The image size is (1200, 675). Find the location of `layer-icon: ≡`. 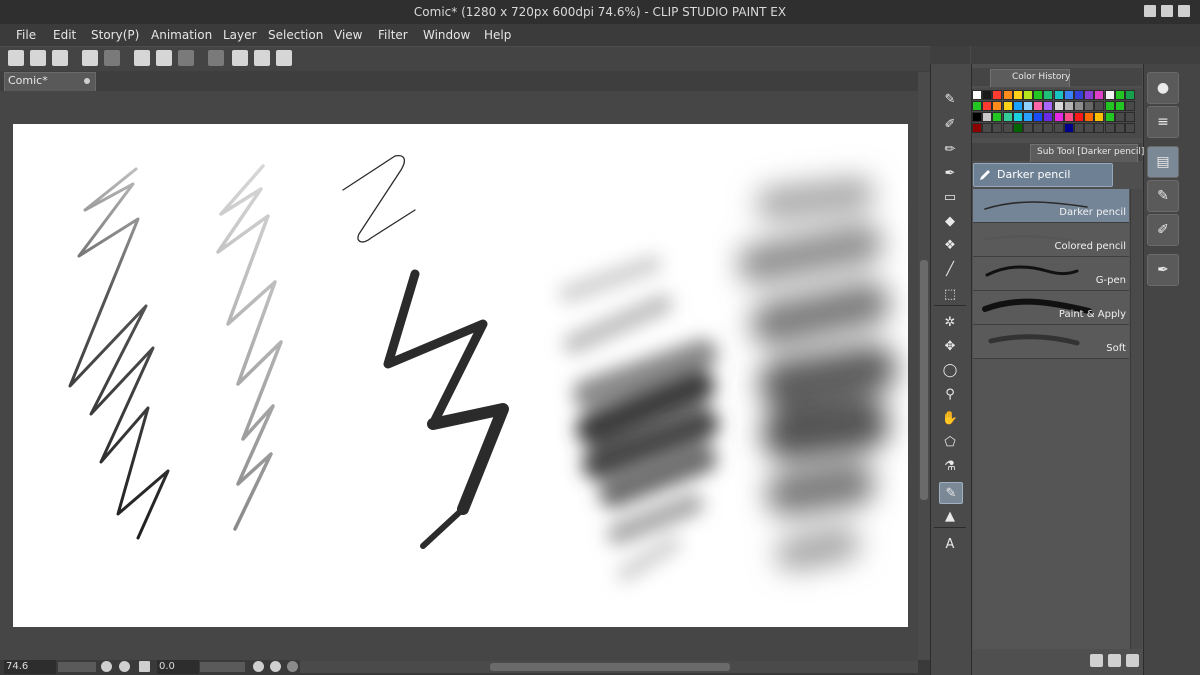

layer-icon: ≡ is located at coordinates (1163, 122).